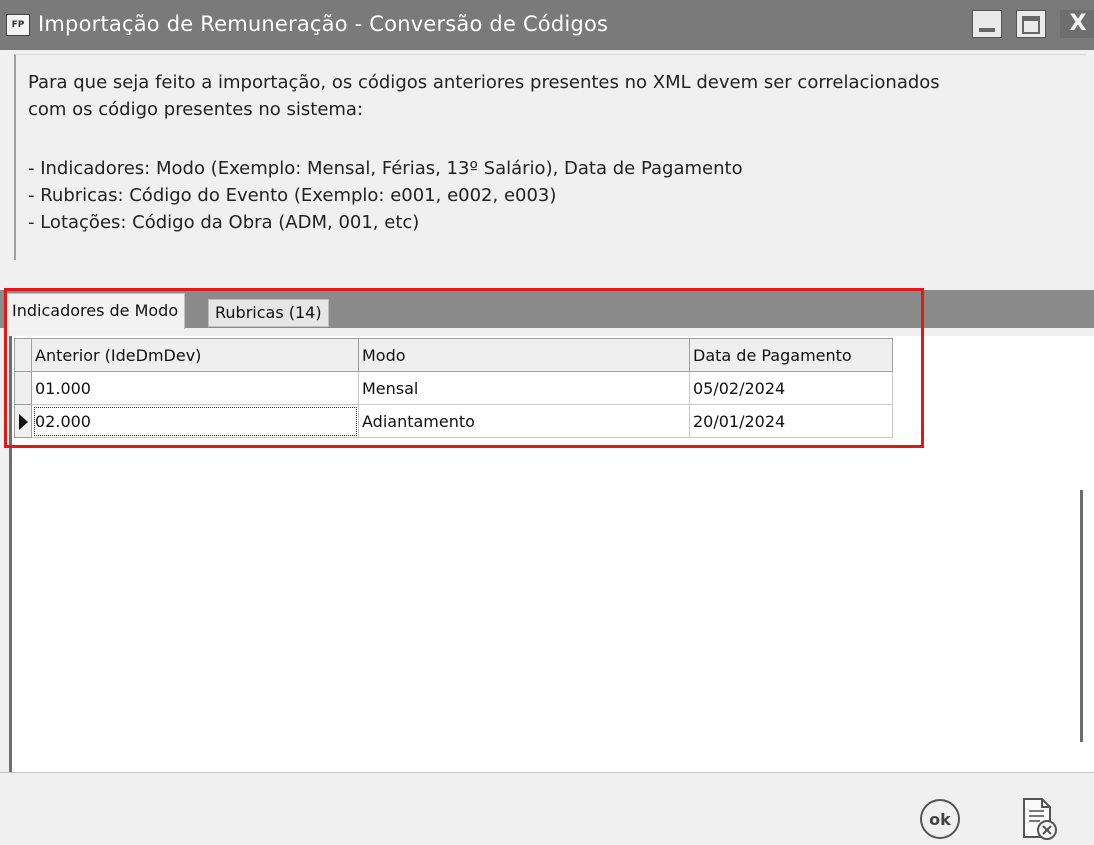 Image resolution: width=1094 pixels, height=845 pixels. What do you see at coordinates (1077, 24) in the screenshot?
I see `close-button: X` at bounding box center [1077, 24].